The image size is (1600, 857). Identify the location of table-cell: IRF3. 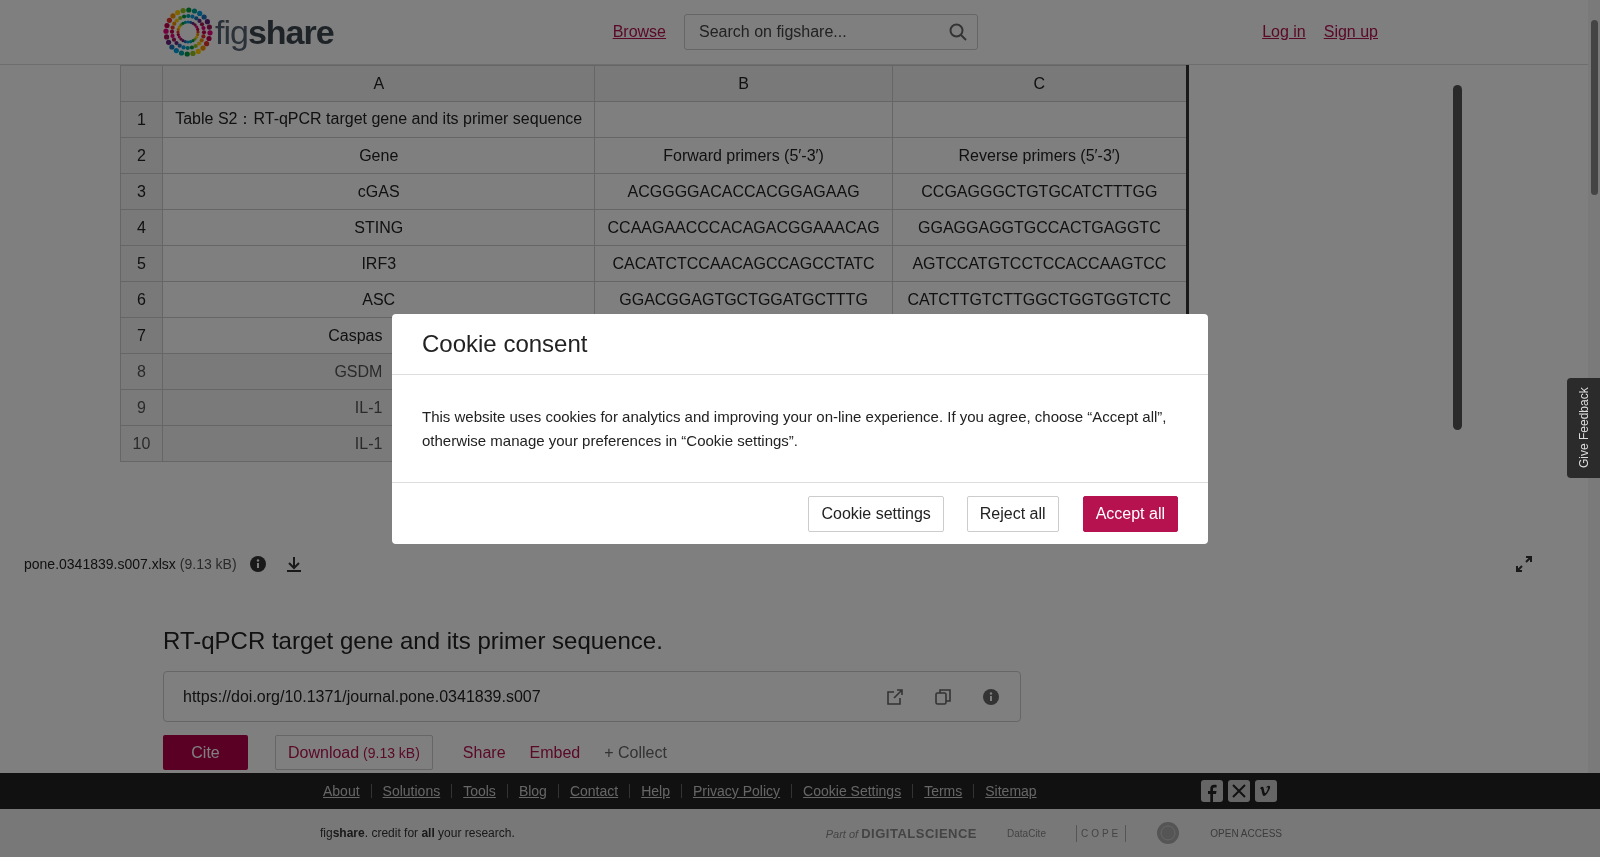
(378, 263).